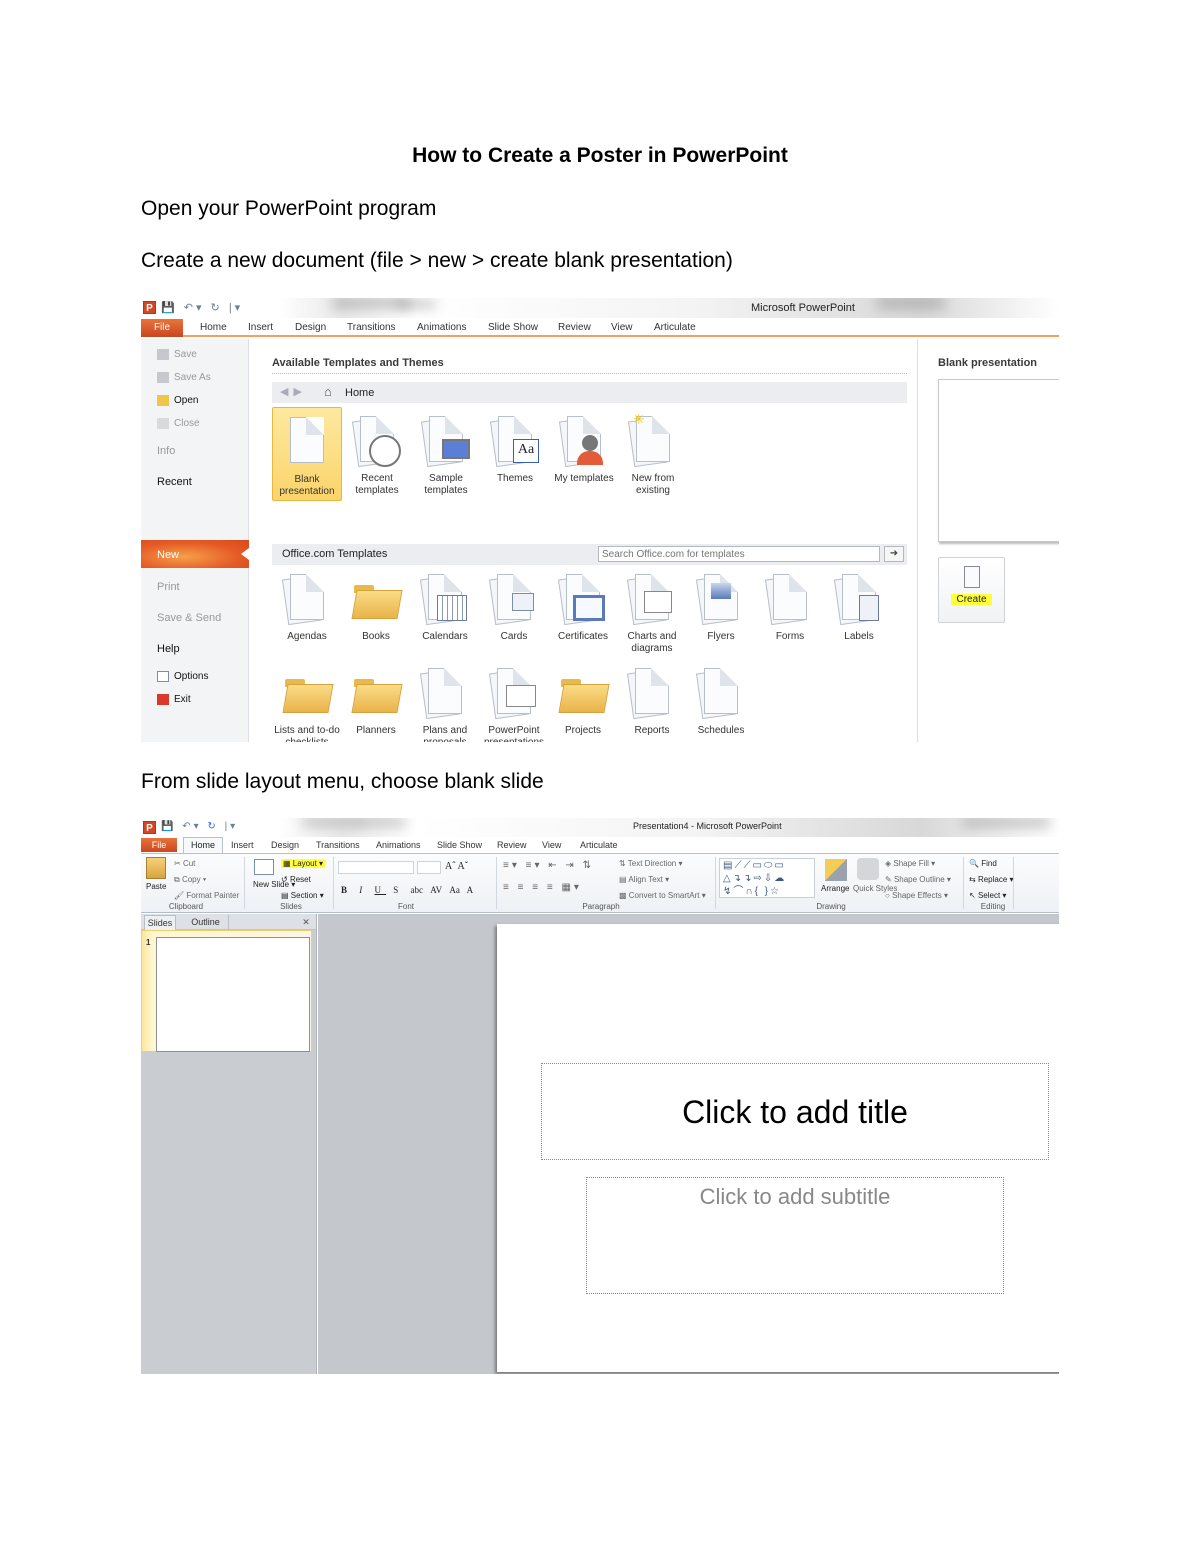 The height and width of the screenshot is (1553, 1200). What do you see at coordinates (363, 890) in the screenshot?
I see `italic-button: I` at bounding box center [363, 890].